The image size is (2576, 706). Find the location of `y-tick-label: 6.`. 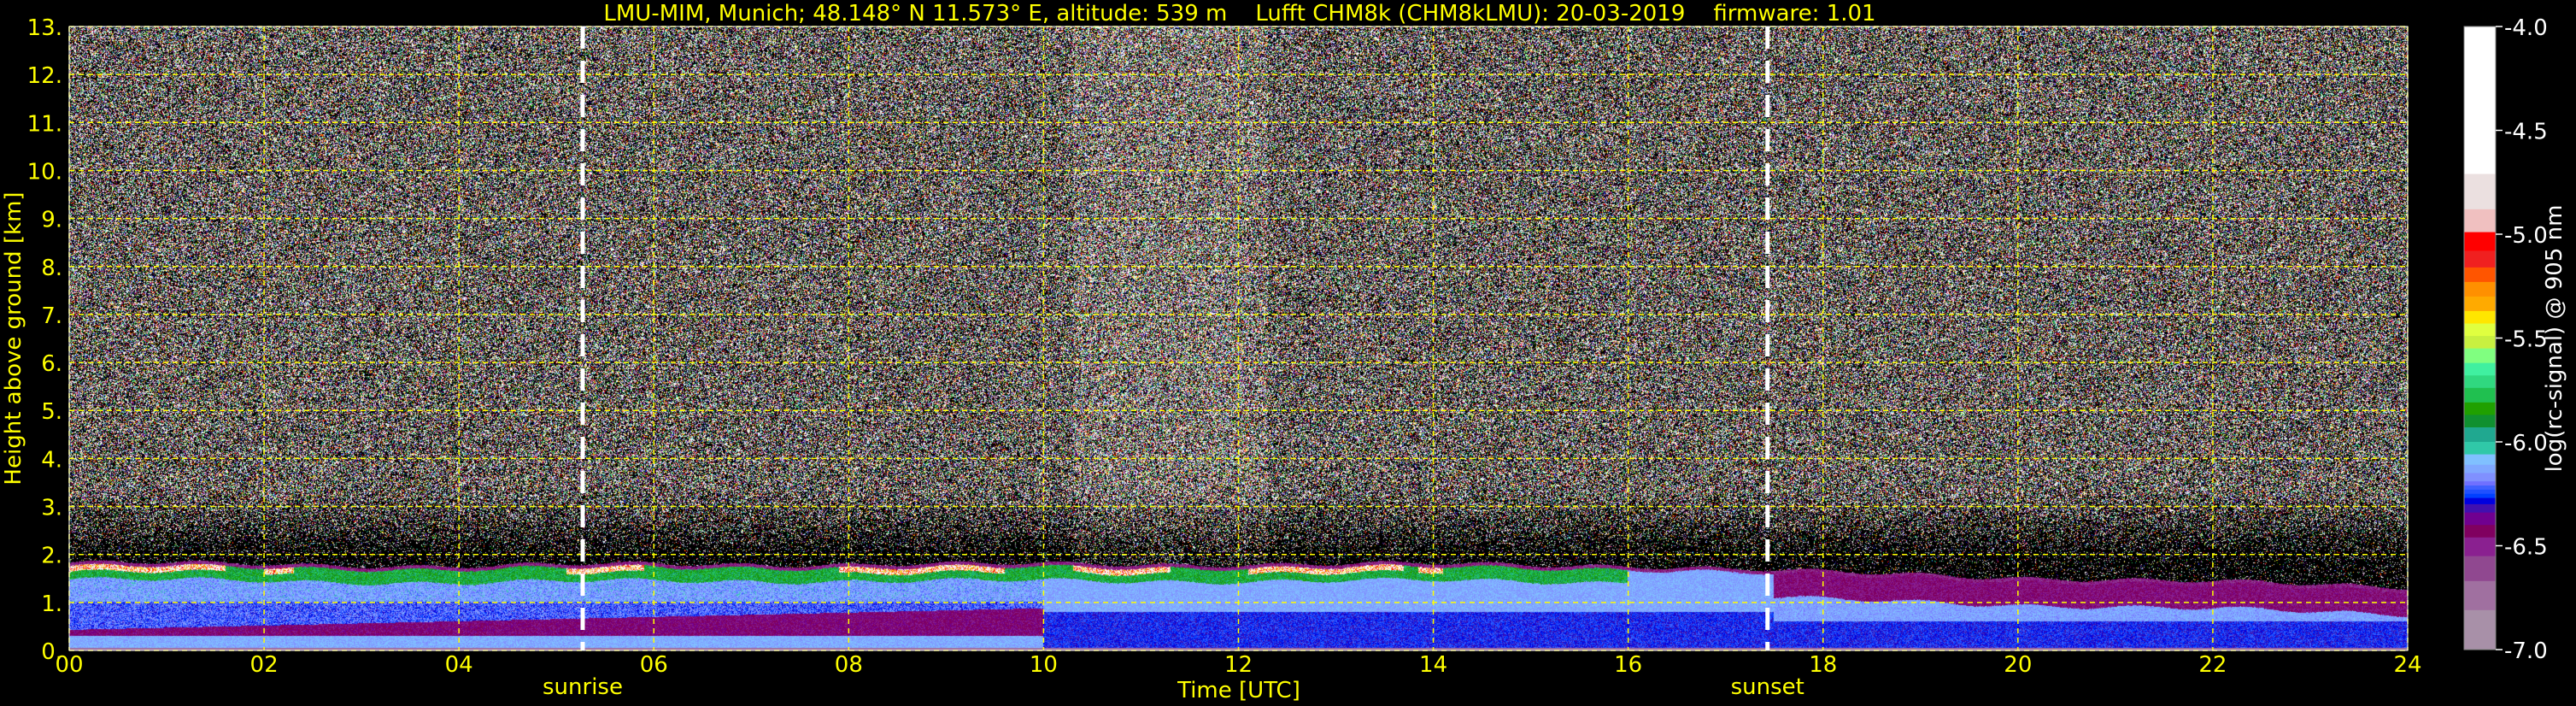

y-tick-label: 6. is located at coordinates (51, 364).